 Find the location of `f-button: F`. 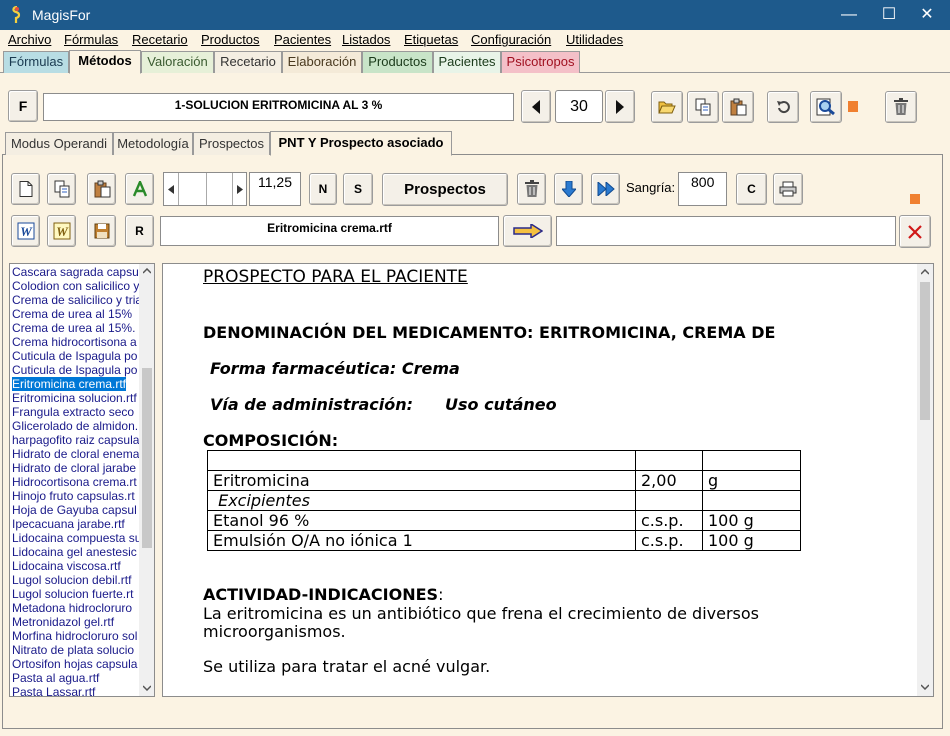

f-button: F is located at coordinates (23, 106).